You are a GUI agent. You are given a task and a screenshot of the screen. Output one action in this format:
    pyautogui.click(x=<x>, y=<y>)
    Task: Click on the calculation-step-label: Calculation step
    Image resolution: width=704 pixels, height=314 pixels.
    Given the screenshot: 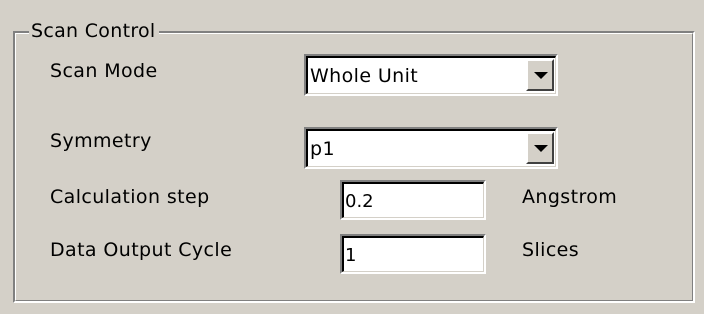 What is the action you would take?
    pyautogui.click(x=130, y=197)
    